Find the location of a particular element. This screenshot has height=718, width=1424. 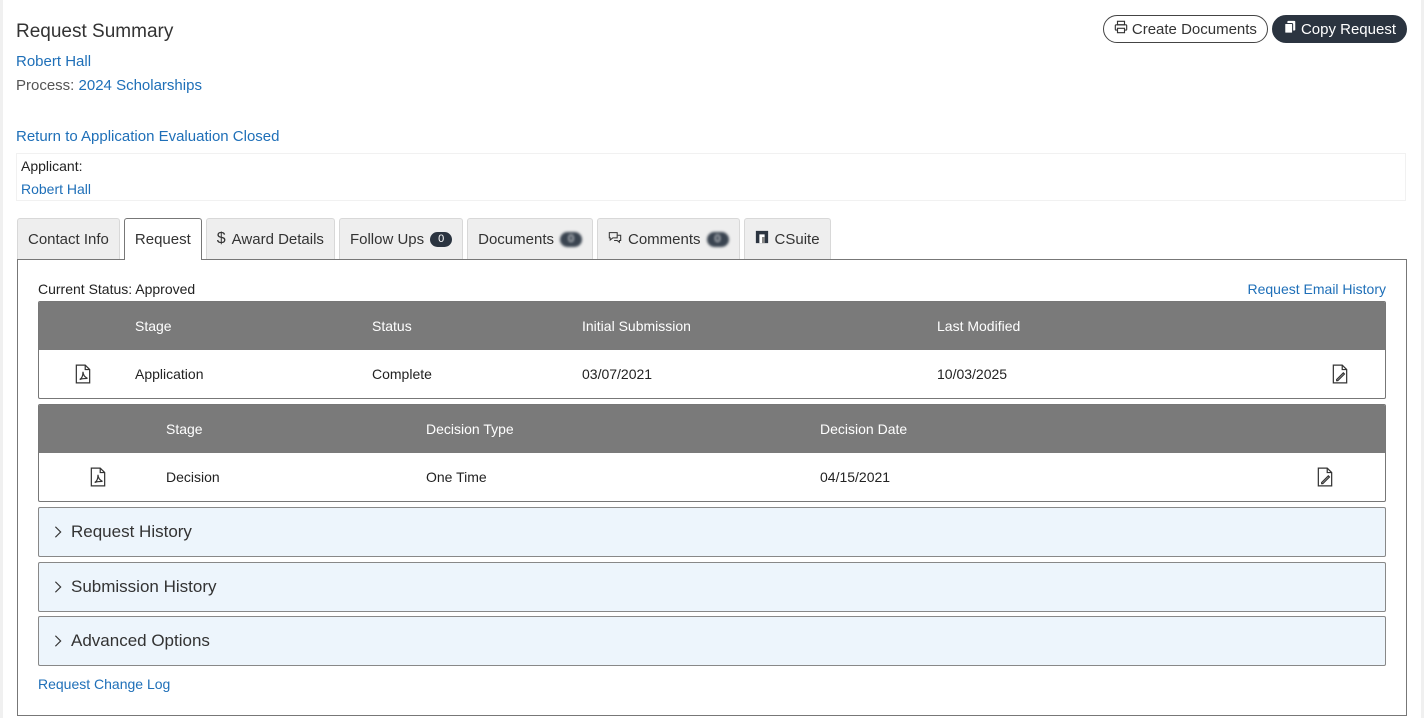

column-header: Decision Date is located at coordinates (864, 429).